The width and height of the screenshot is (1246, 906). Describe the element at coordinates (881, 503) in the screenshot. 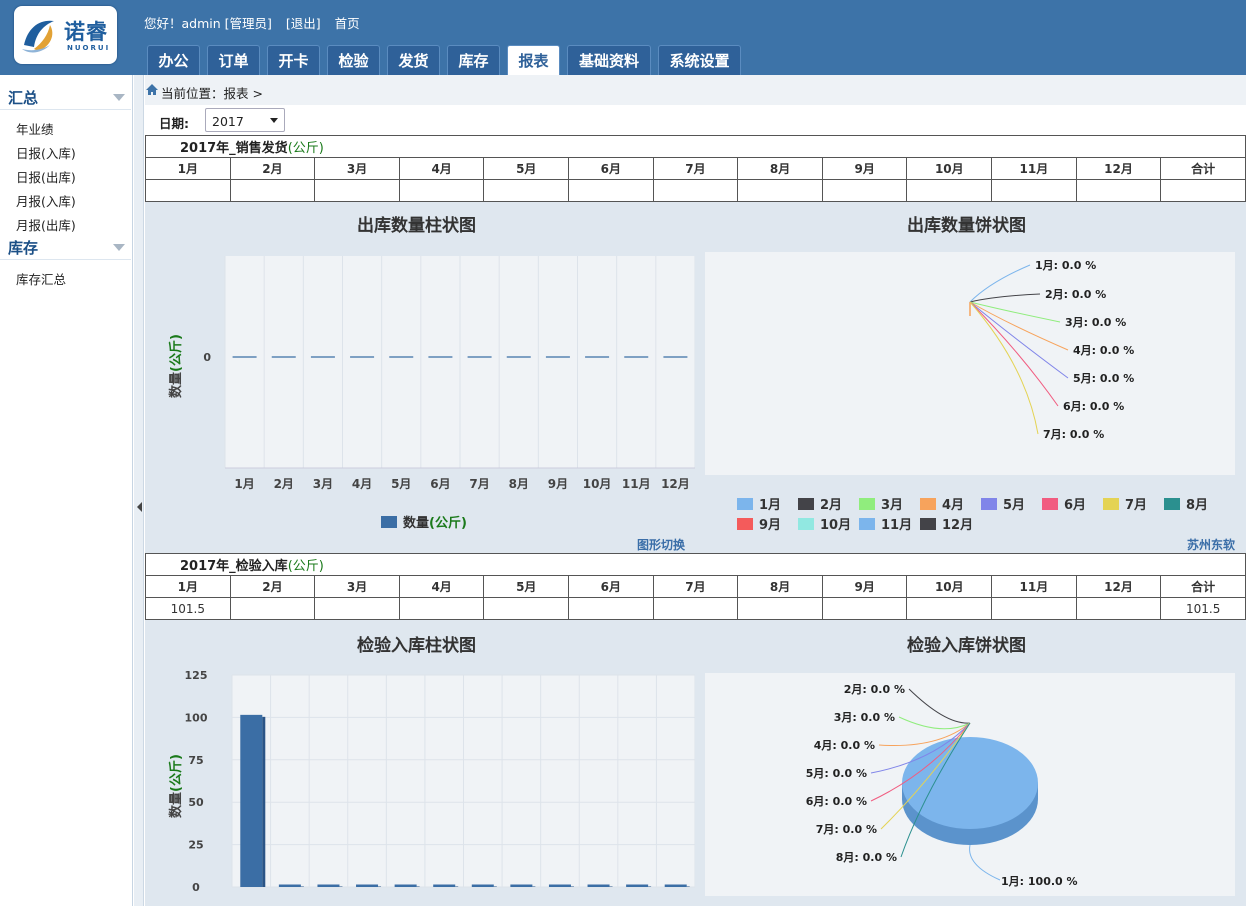

I see `pie-legend-item: 3月` at that location.